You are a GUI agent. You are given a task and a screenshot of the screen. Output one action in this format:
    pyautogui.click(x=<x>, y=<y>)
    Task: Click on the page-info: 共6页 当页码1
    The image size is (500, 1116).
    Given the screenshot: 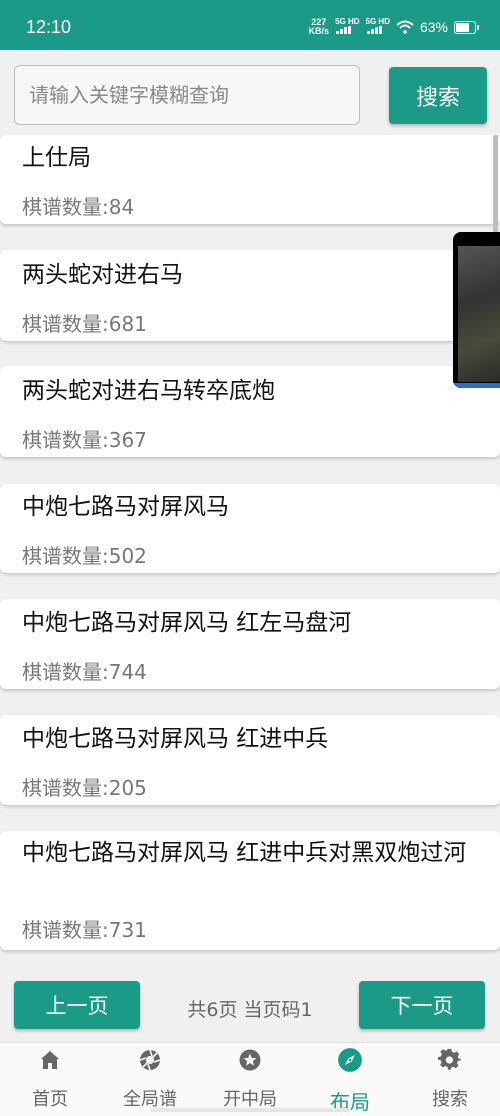 What is the action you would take?
    pyautogui.click(x=250, y=1010)
    